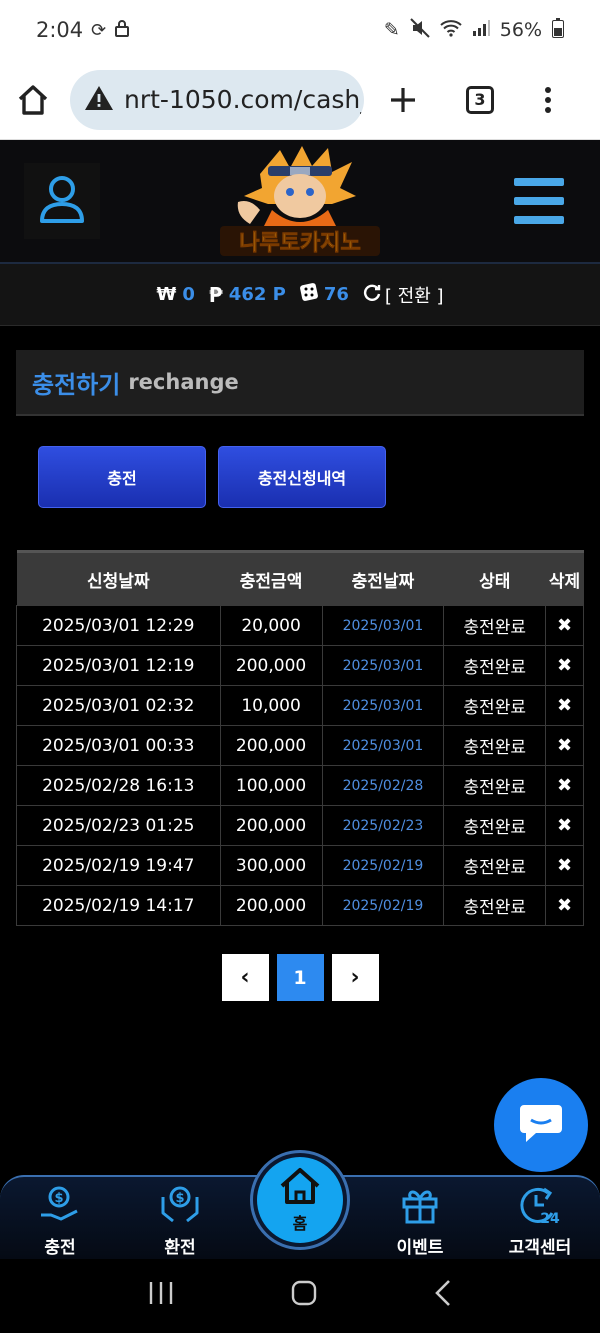 Image resolution: width=600 pixels, height=1333 pixels. Describe the element at coordinates (539, 201) in the screenshot. I see `menu-icon` at that location.